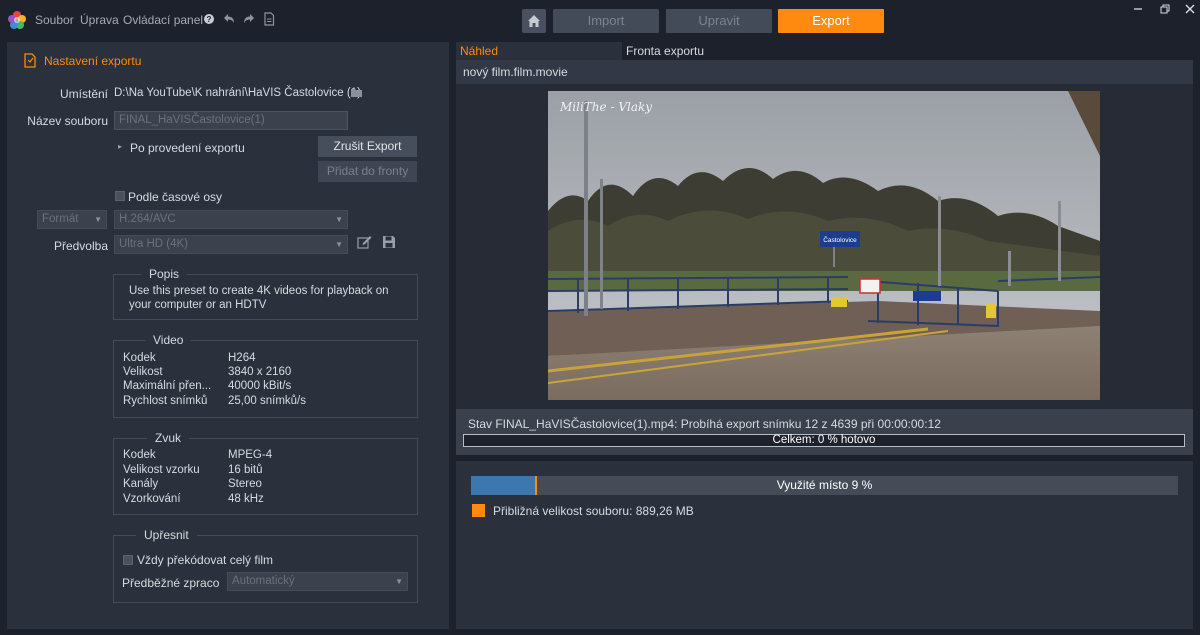 The image size is (1200, 635). I want to click on export-settings-icon, so click(30, 60).